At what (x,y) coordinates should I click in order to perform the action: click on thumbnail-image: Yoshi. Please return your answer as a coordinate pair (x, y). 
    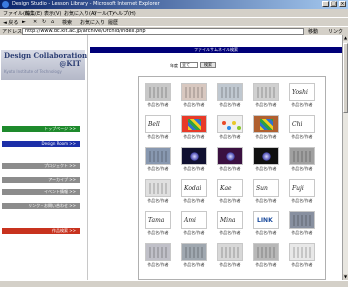
    Looking at the image, I should click on (302, 92).